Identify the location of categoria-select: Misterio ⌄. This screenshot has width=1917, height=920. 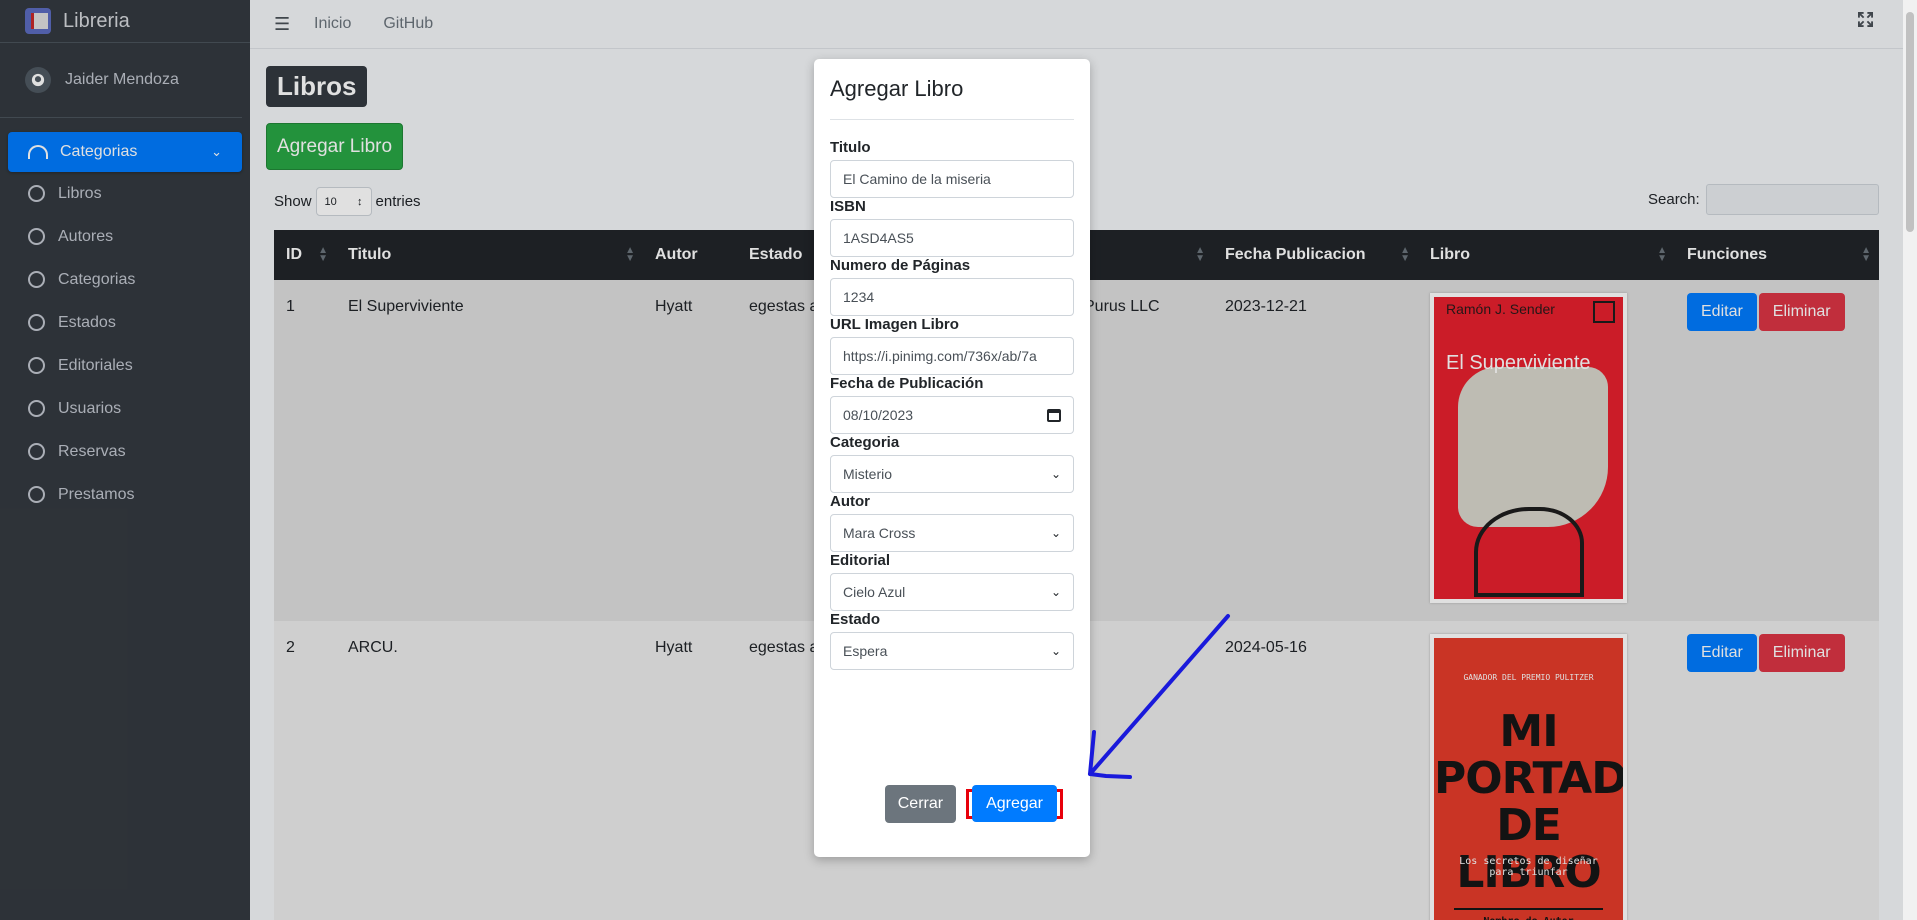
(952, 474).